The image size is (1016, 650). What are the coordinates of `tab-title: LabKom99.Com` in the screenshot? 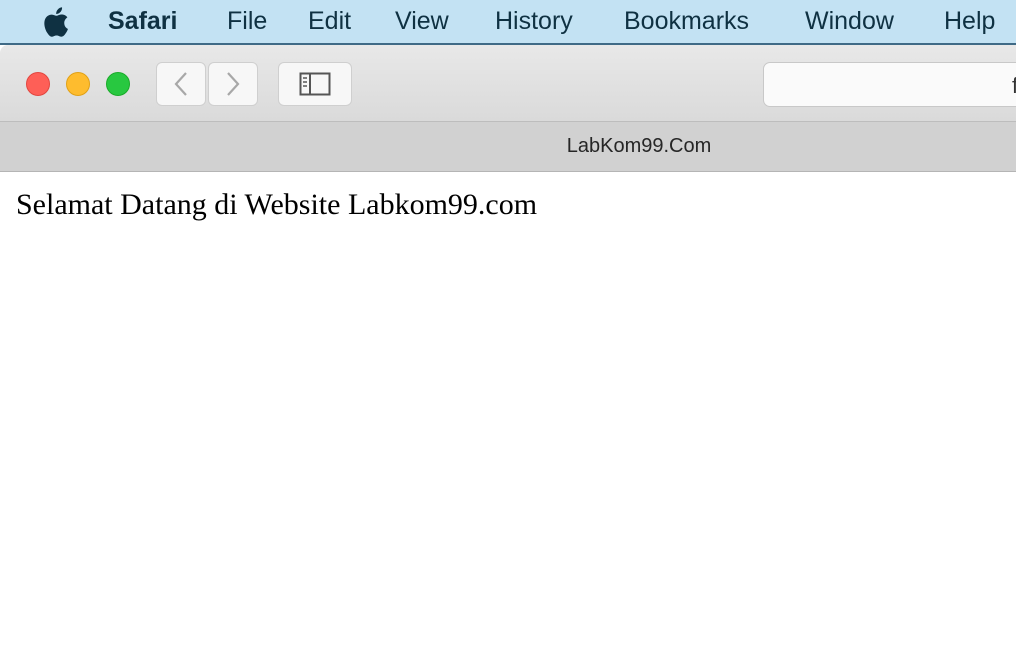 It's located at (639, 146).